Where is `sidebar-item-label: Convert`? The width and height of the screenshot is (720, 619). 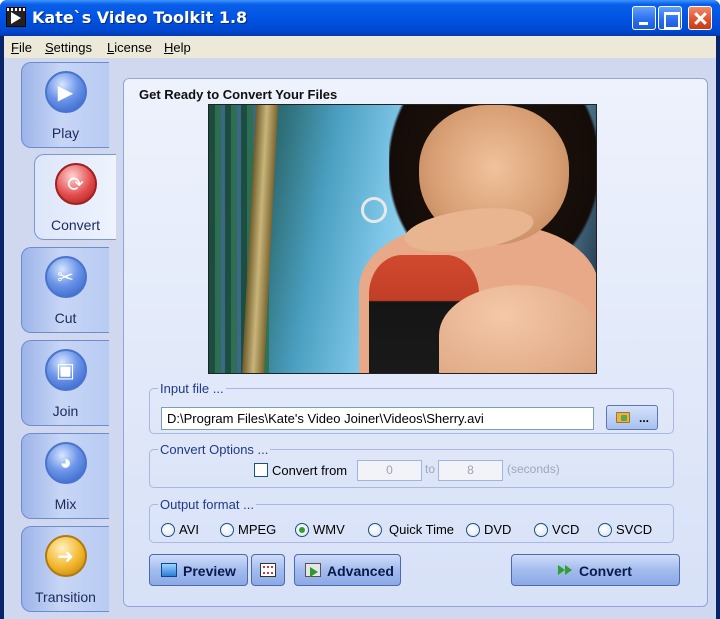 sidebar-item-label: Convert is located at coordinates (75, 225).